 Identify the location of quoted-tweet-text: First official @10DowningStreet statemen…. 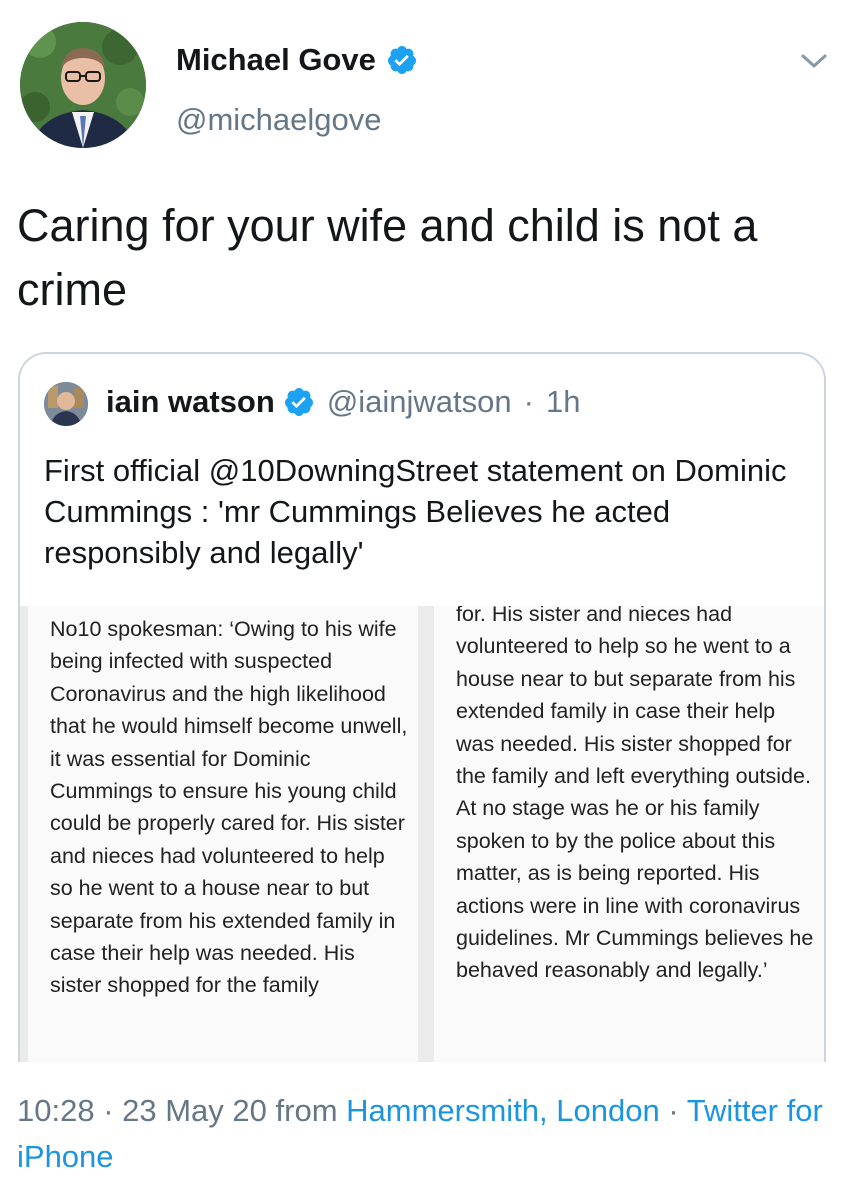
(415, 511).